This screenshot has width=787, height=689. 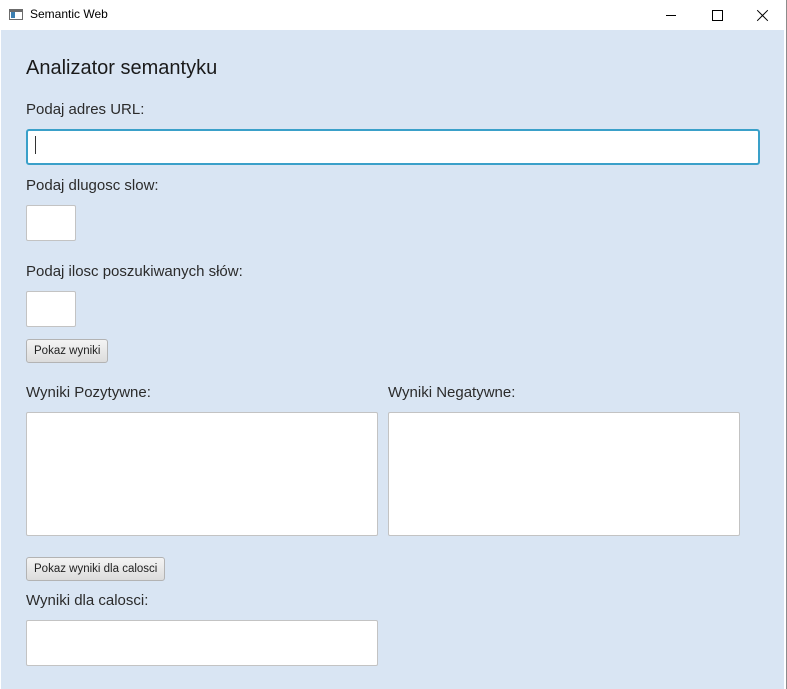 What do you see at coordinates (51, 223) in the screenshot?
I see `word-length-input` at bounding box center [51, 223].